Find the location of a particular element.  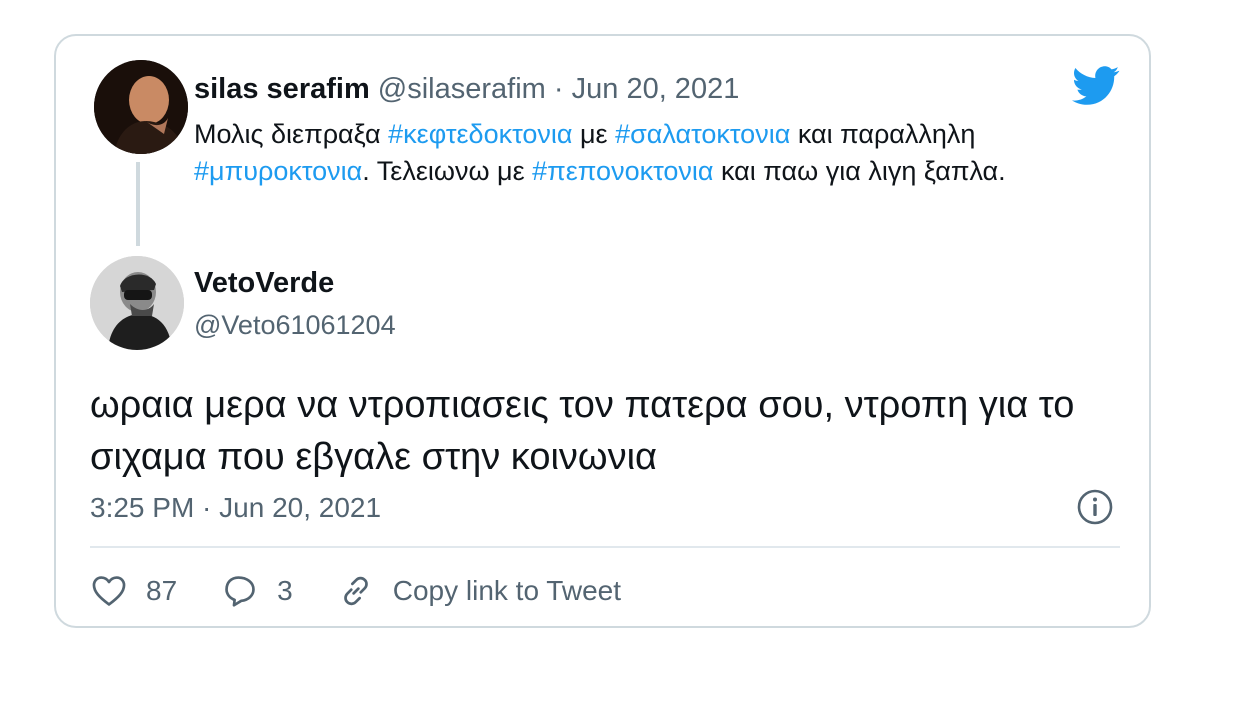

action-bar: 87 3 Copy link to Tweet is located at coordinates (377, 591).